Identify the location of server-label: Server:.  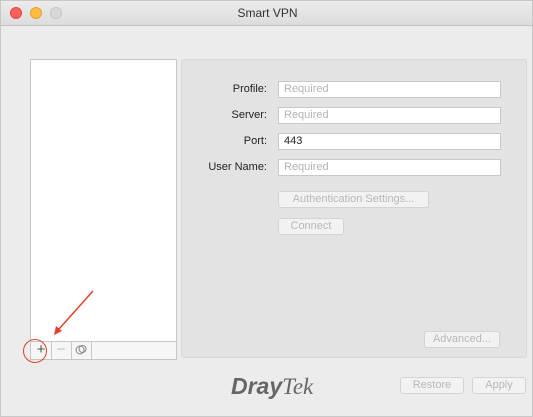
(249, 115).